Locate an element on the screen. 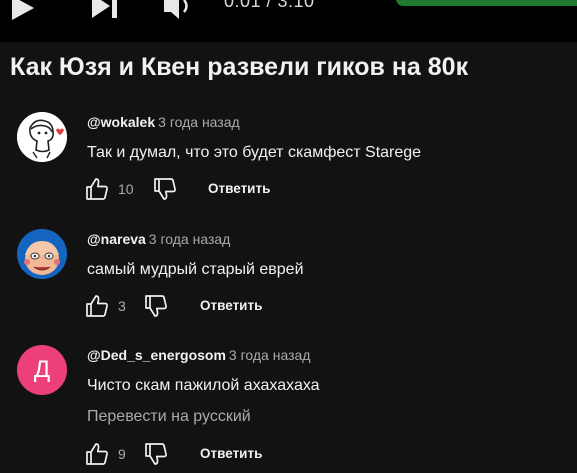 The width and height of the screenshot is (577, 473). translate-link: Перевести на русский is located at coordinates (169, 417).